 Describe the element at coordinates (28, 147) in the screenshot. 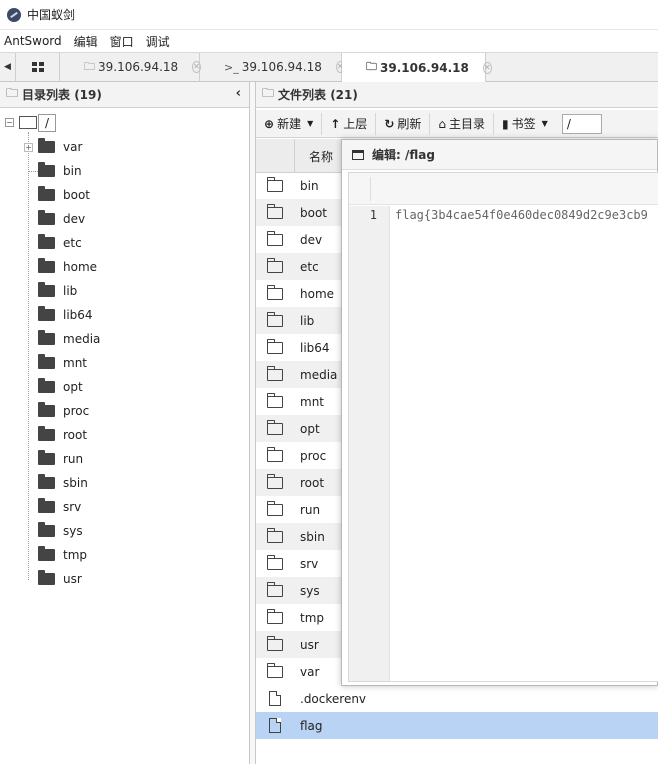

I see `tree-expander-var: +` at that location.